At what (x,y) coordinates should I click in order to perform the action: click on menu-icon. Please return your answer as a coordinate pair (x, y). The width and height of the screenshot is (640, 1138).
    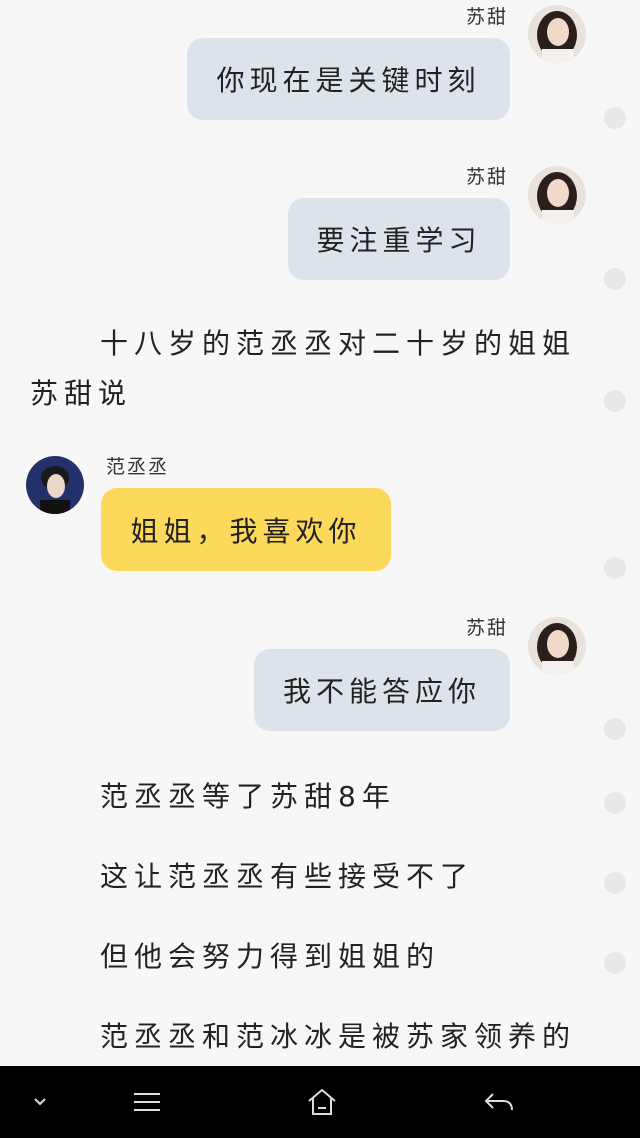
    Looking at the image, I should click on (147, 1102).